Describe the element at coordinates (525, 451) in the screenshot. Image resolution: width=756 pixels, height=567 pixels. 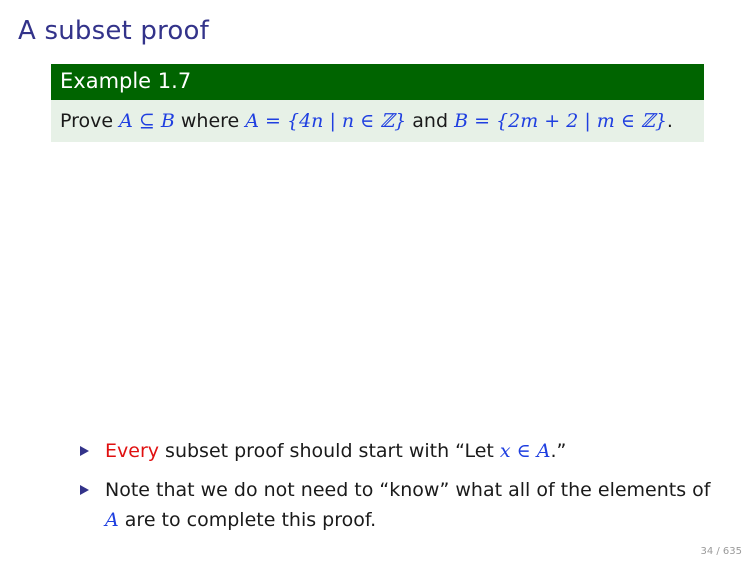
I see `bullet-math: x ∈ A` at that location.